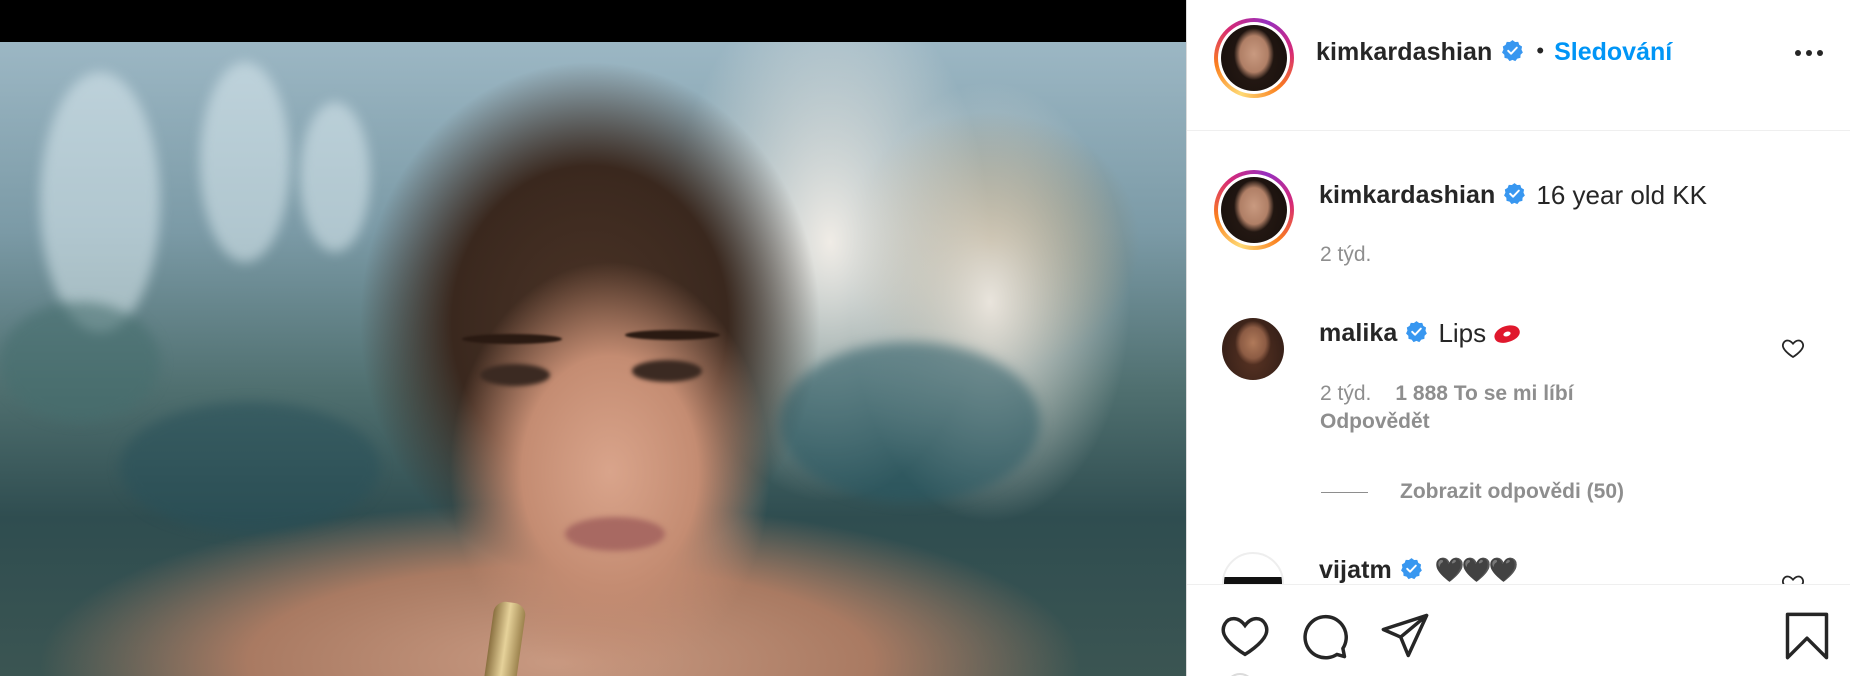  What do you see at coordinates (1462, 333) in the screenshot?
I see `comment-text: Lips` at bounding box center [1462, 333].